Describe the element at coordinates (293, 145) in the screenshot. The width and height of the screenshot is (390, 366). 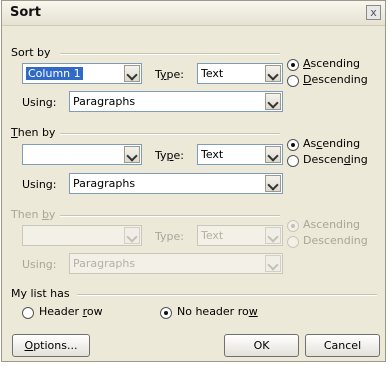
I see `then-by-1-ascending-radio` at that location.